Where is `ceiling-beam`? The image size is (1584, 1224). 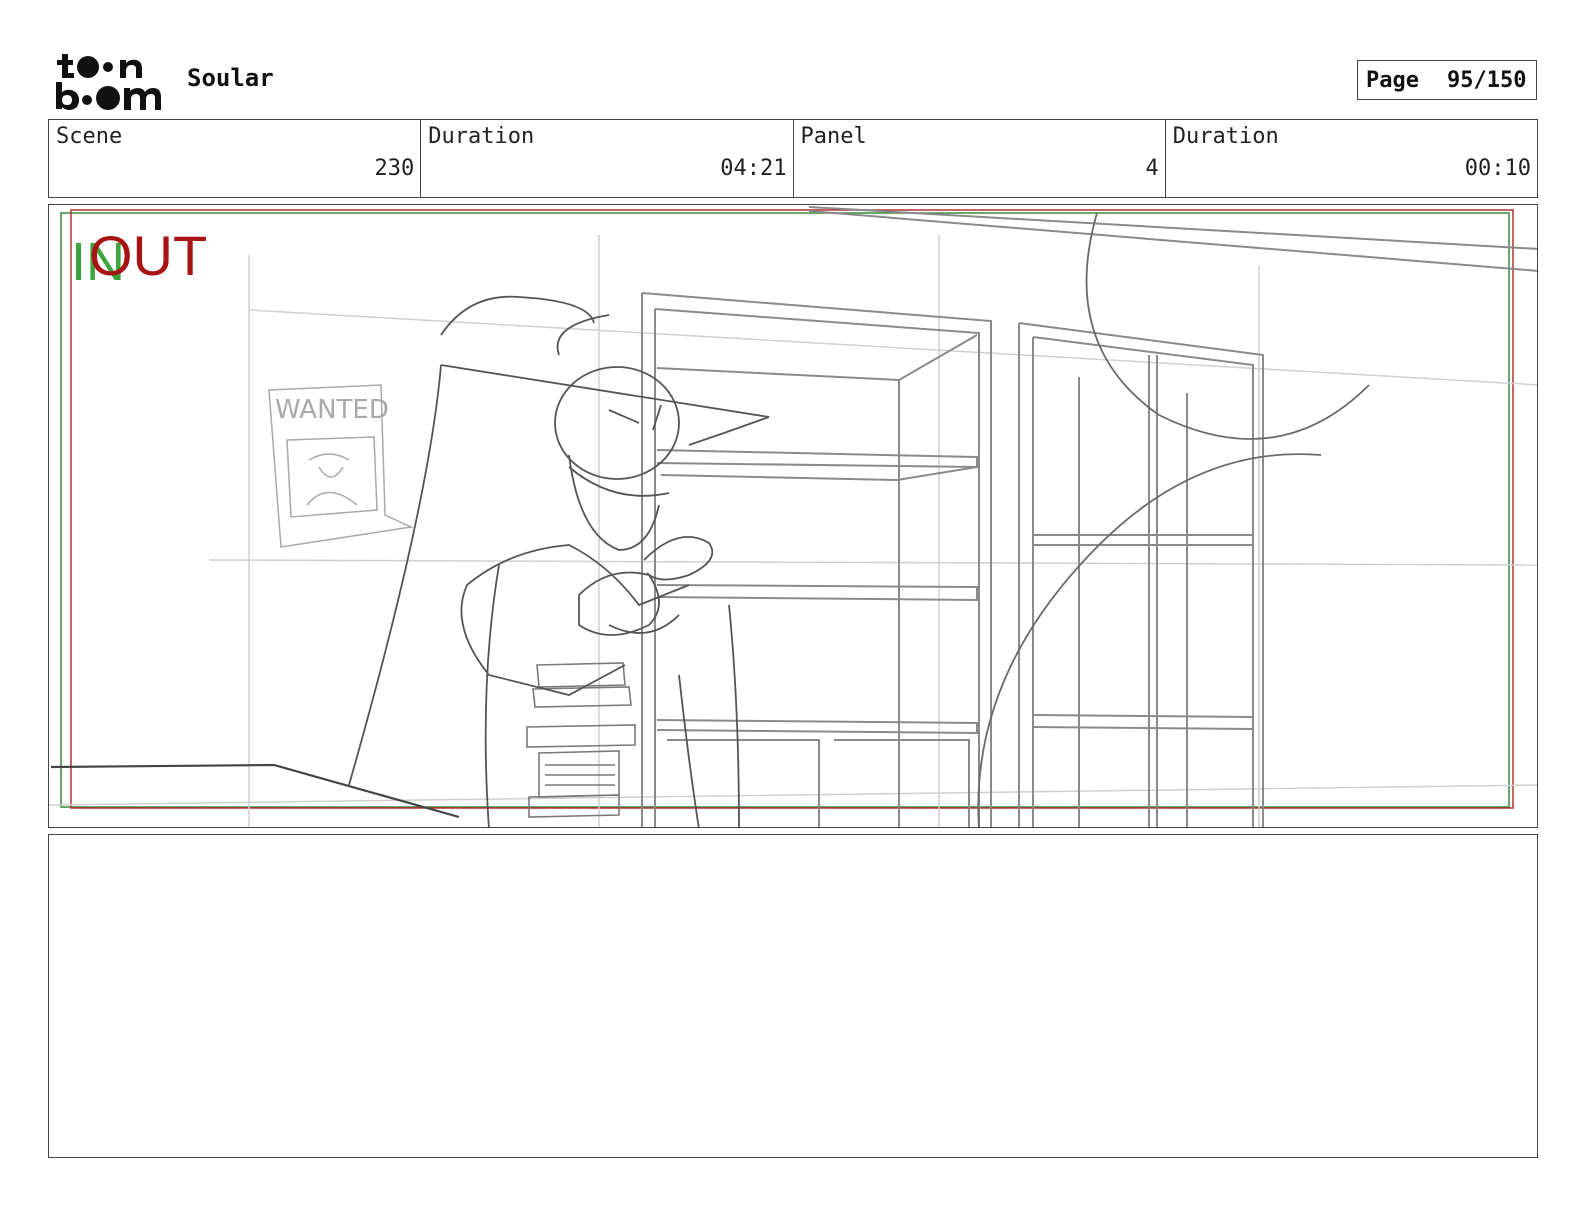
ceiling-beam is located at coordinates (1172, 239).